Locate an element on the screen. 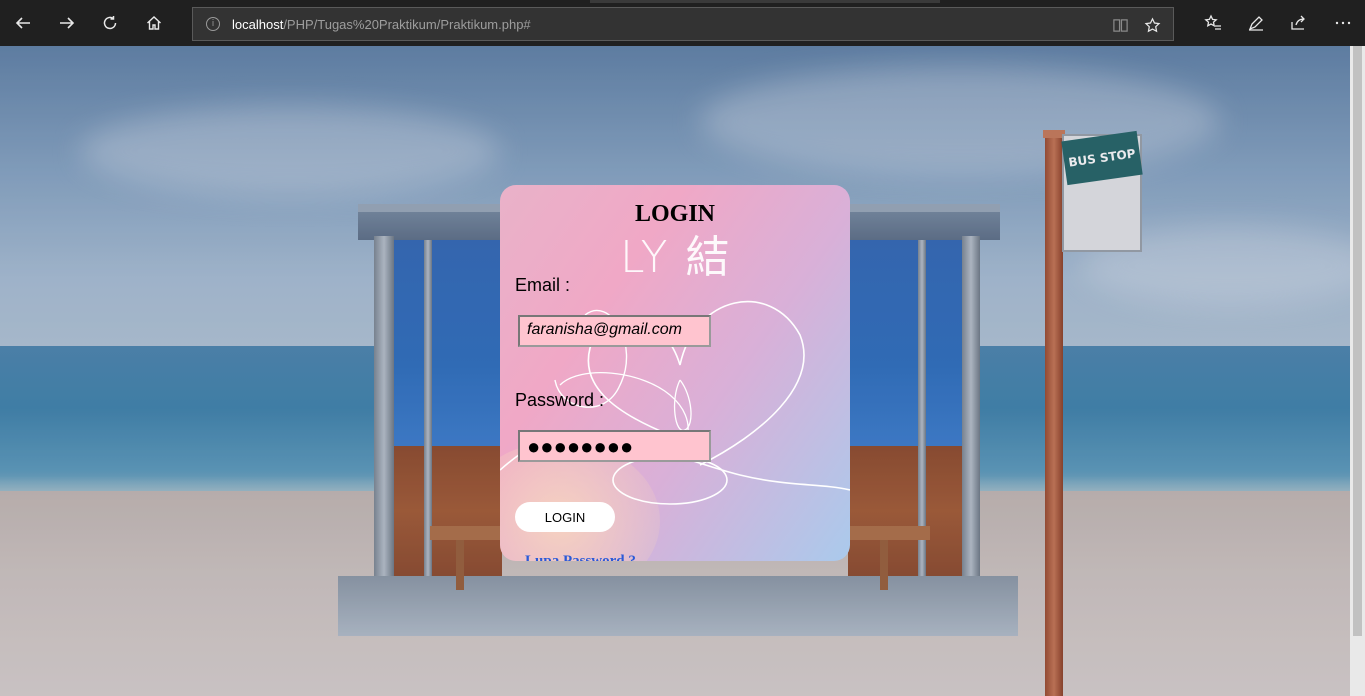 Image resolution: width=1365 pixels, height=696 pixels. active-tab-indicator is located at coordinates (765, 1).